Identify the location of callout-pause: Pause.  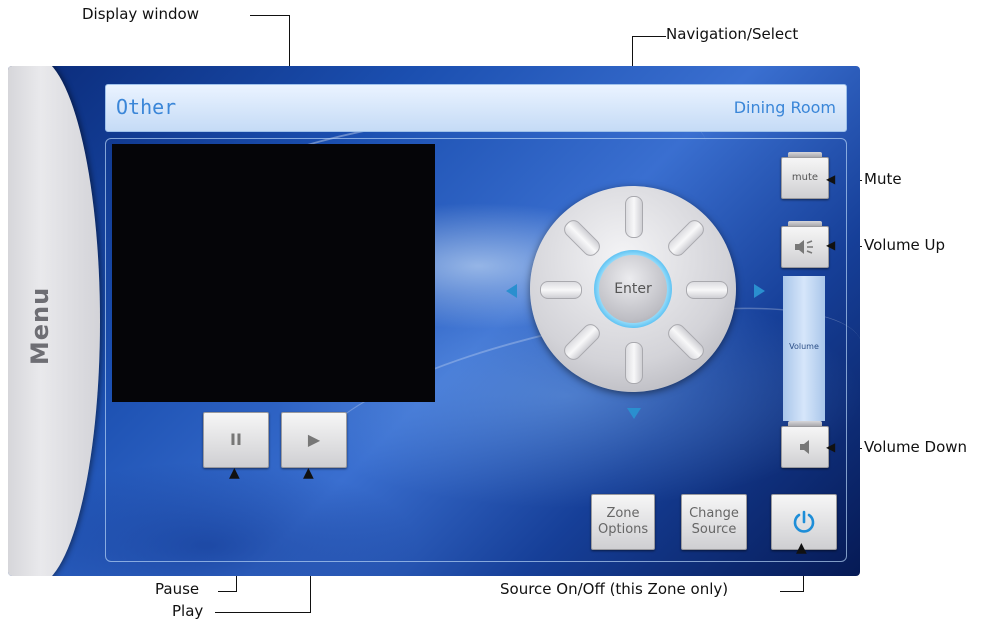
(177, 589).